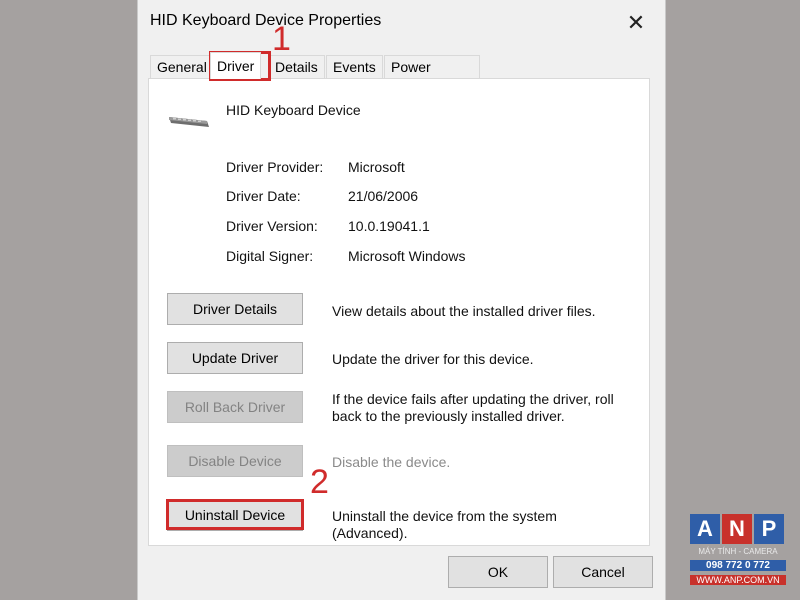  What do you see at coordinates (738, 580) in the screenshot?
I see `logo-site: WWW.ANP.COM.VN` at bounding box center [738, 580].